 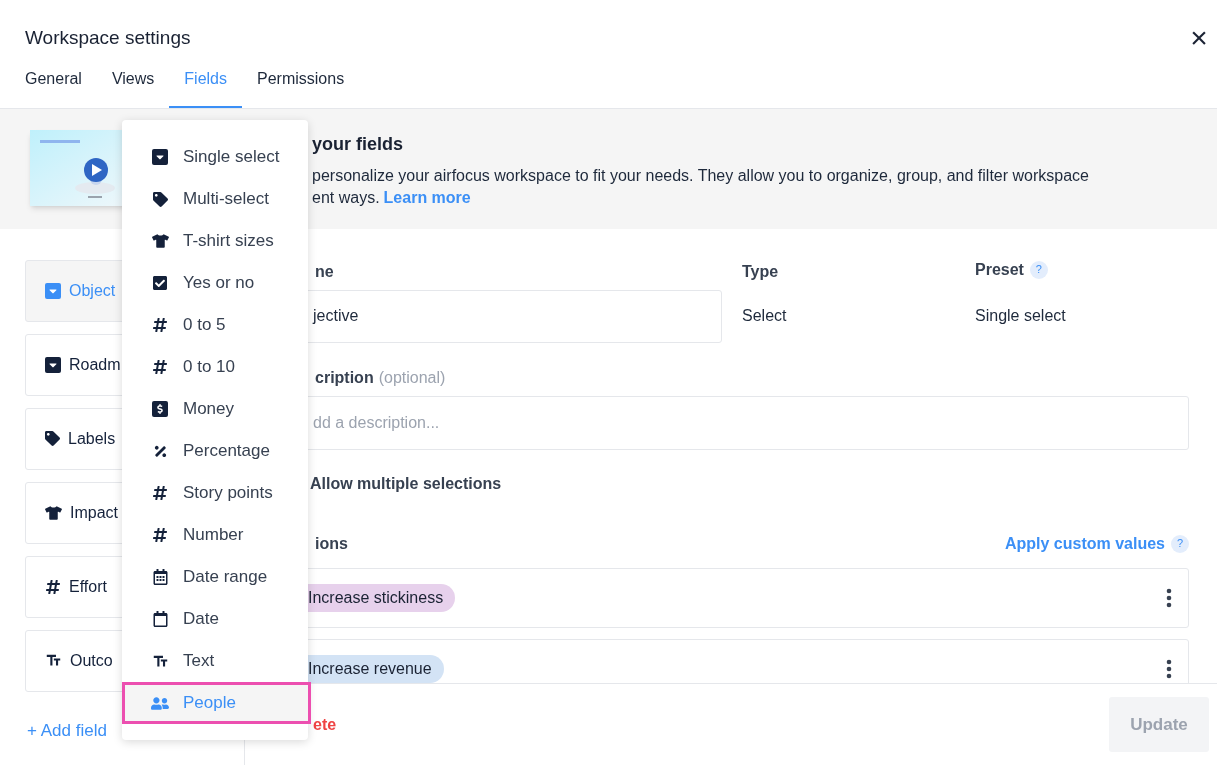 I want to click on optional-note: (optional), so click(x=412, y=376).